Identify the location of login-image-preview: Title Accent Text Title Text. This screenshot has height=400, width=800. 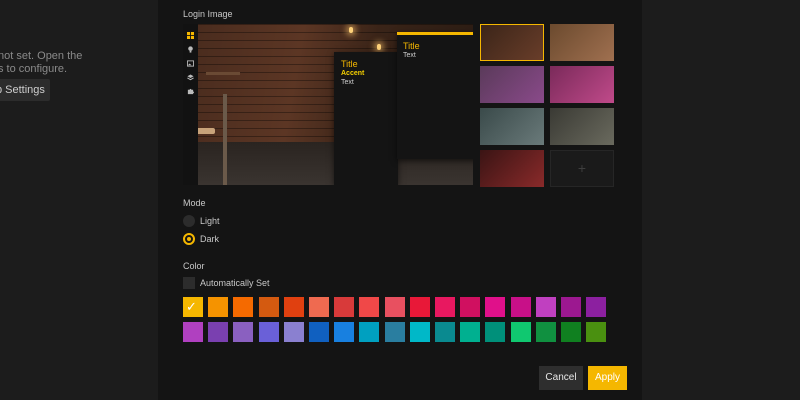
(328, 104).